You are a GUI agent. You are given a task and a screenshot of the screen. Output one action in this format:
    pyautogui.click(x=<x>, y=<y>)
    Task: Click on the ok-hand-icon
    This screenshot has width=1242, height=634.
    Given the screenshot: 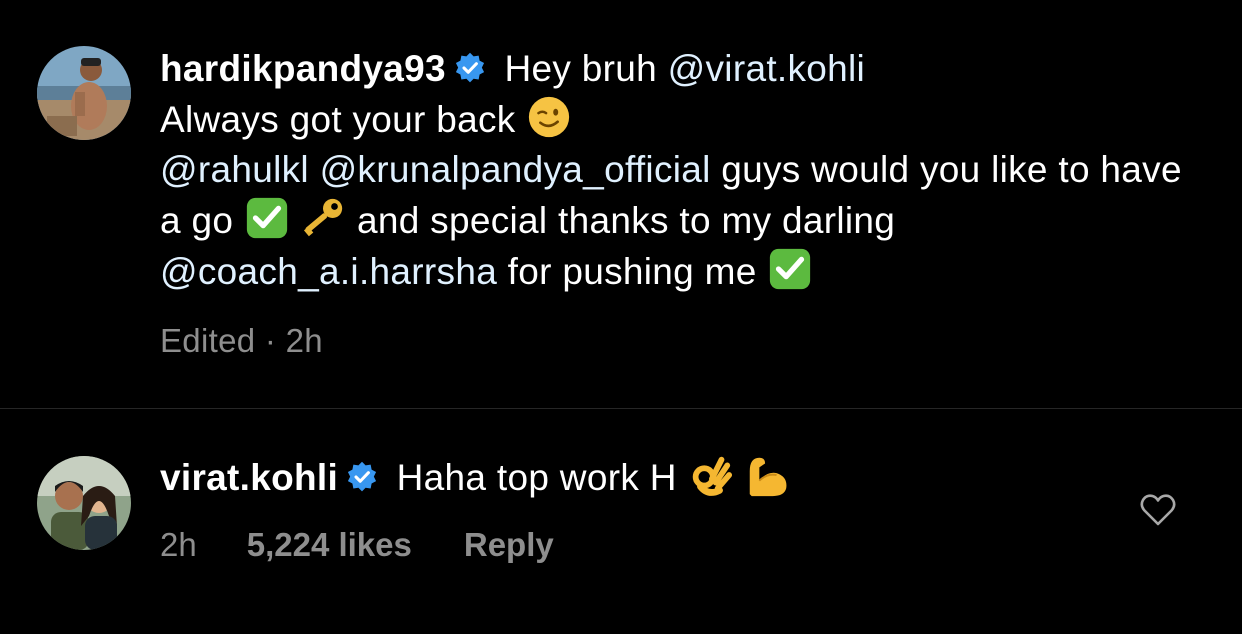 What is the action you would take?
    pyautogui.click(x=713, y=476)
    